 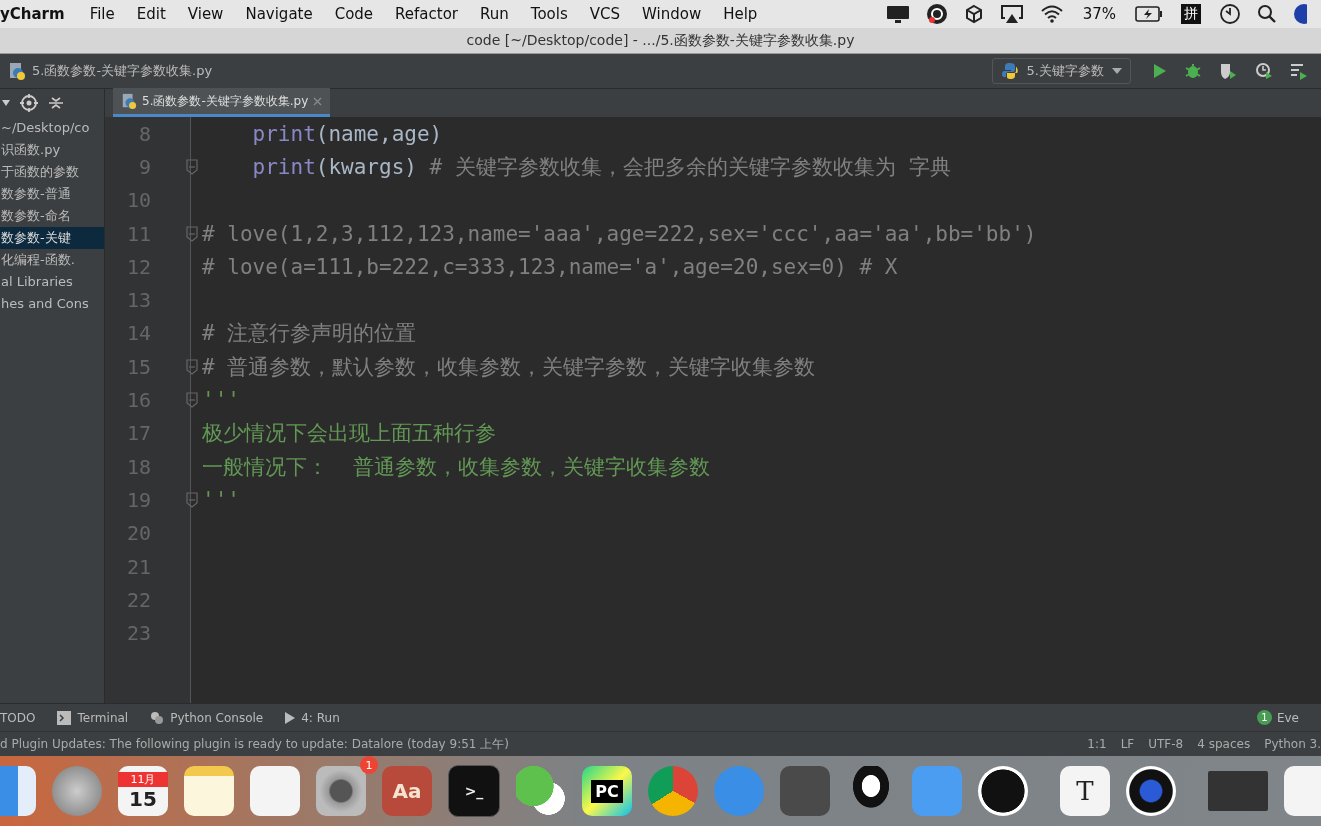 I want to click on typewriter-app-icon: T, so click(x=1085, y=791).